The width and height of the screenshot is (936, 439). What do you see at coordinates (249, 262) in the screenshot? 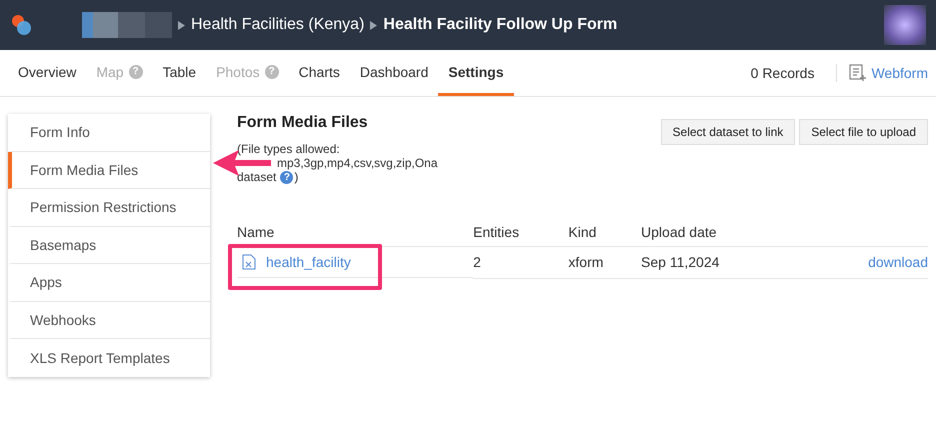
I see `xls-file-icon` at bounding box center [249, 262].